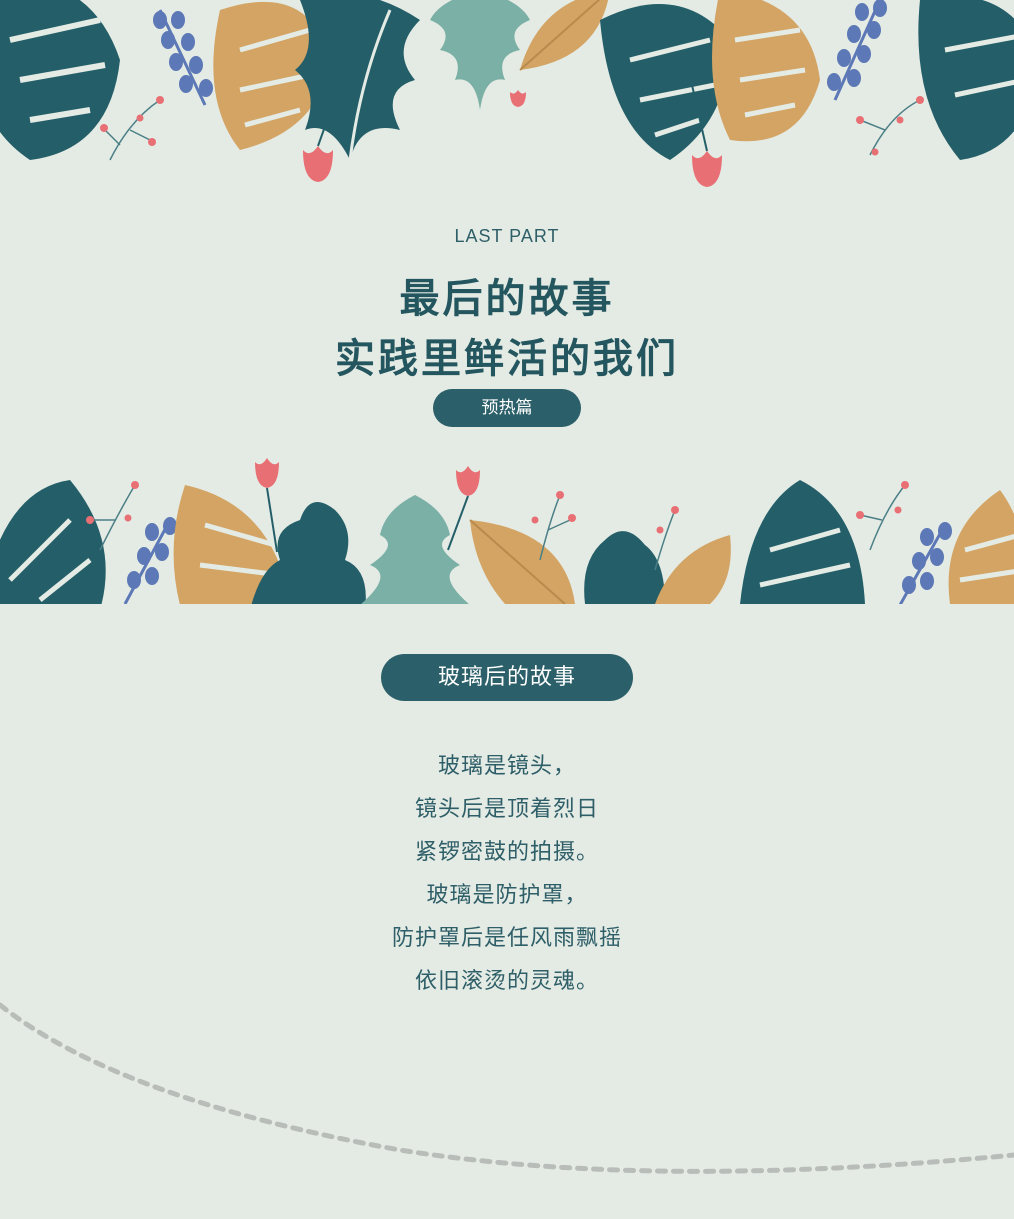 This screenshot has height=1219, width=1014. I want to click on poem-line: 玻璃是防护罩，, so click(507, 895).